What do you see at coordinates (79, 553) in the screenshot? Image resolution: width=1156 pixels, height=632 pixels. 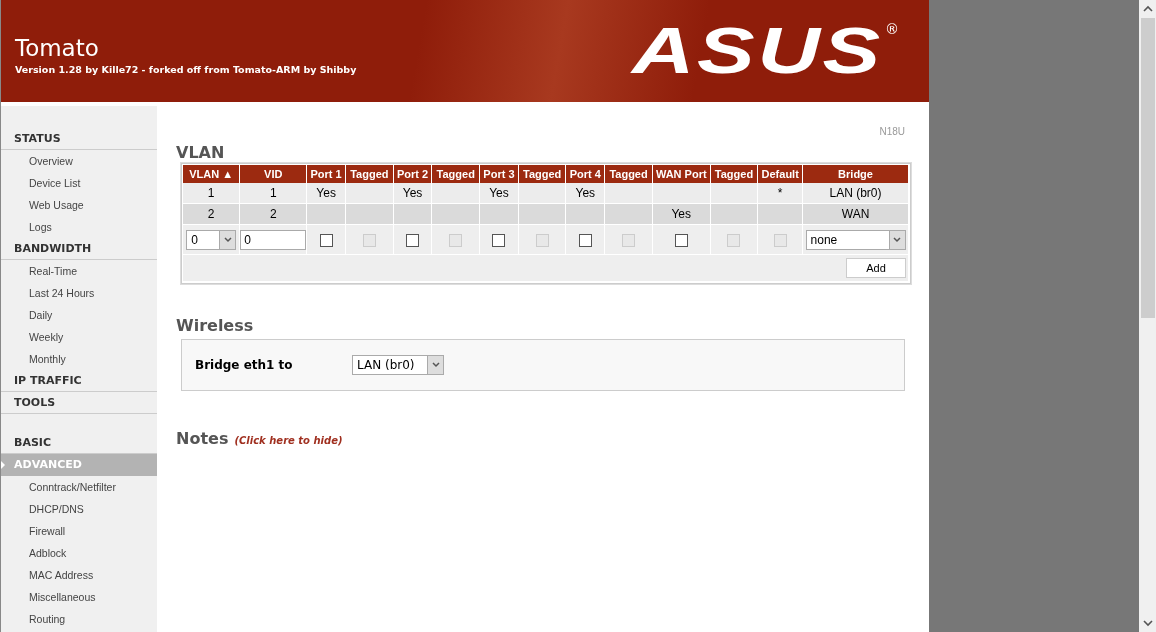 I see `sidebar-item: Adblock` at bounding box center [79, 553].